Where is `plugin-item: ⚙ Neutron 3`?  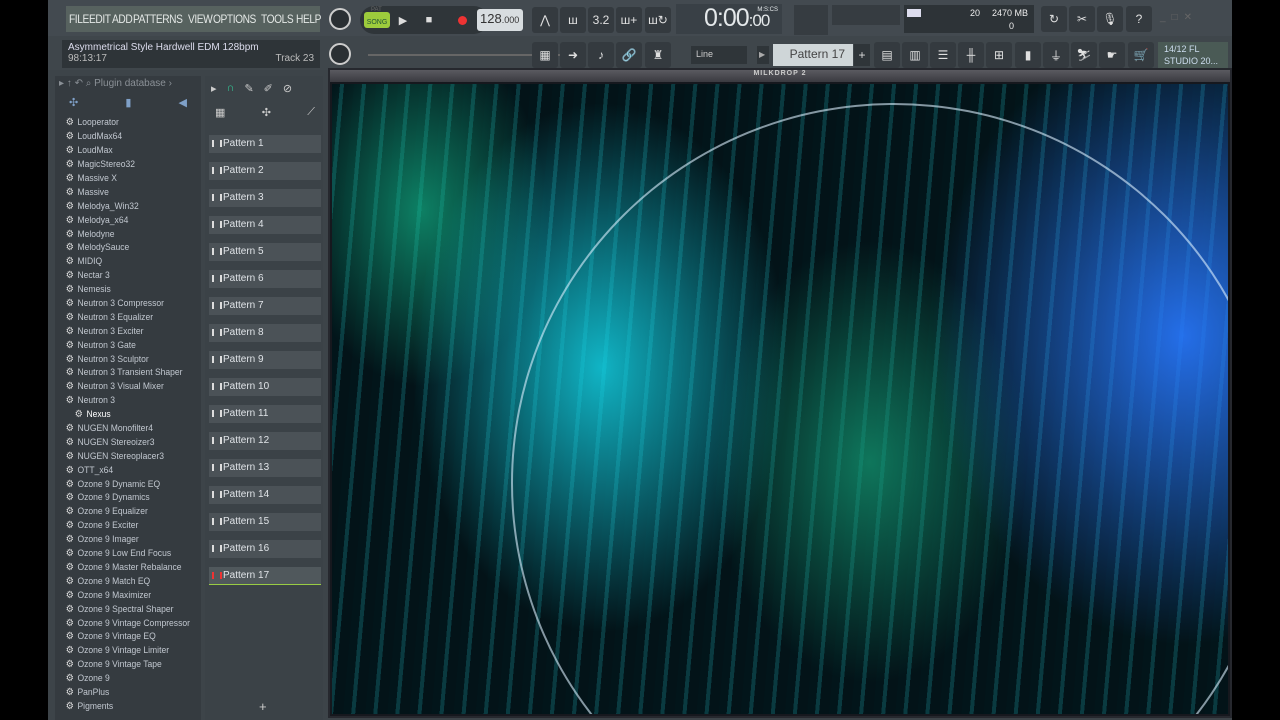 plugin-item: ⚙ Neutron 3 is located at coordinates (120, 401).